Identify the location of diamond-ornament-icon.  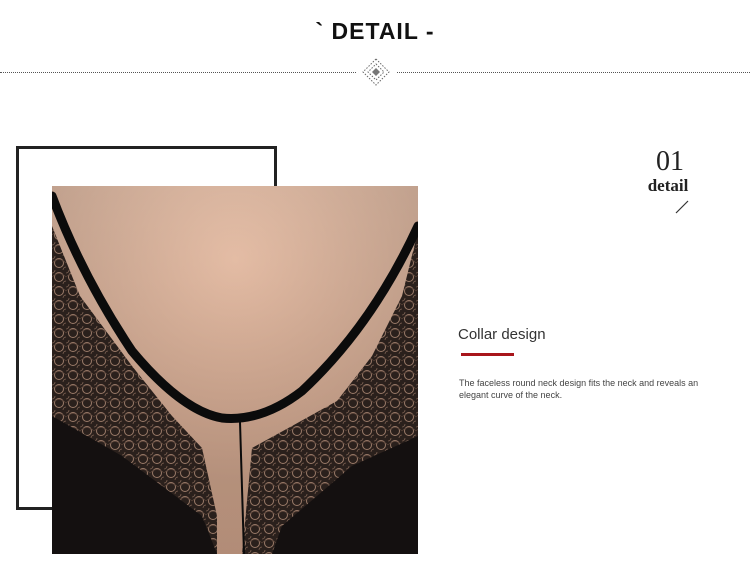
(376, 72).